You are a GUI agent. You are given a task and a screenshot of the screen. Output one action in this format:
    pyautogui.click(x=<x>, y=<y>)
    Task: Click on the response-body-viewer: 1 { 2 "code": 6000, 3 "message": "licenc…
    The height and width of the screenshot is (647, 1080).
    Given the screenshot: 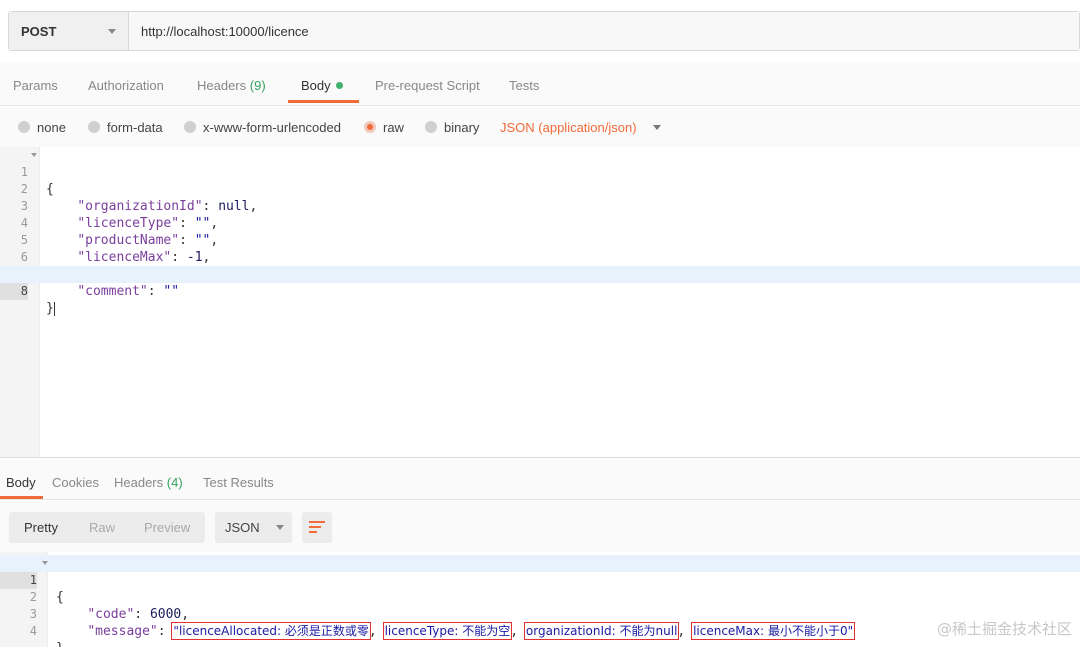 What is the action you would take?
    pyautogui.click(x=540, y=599)
    